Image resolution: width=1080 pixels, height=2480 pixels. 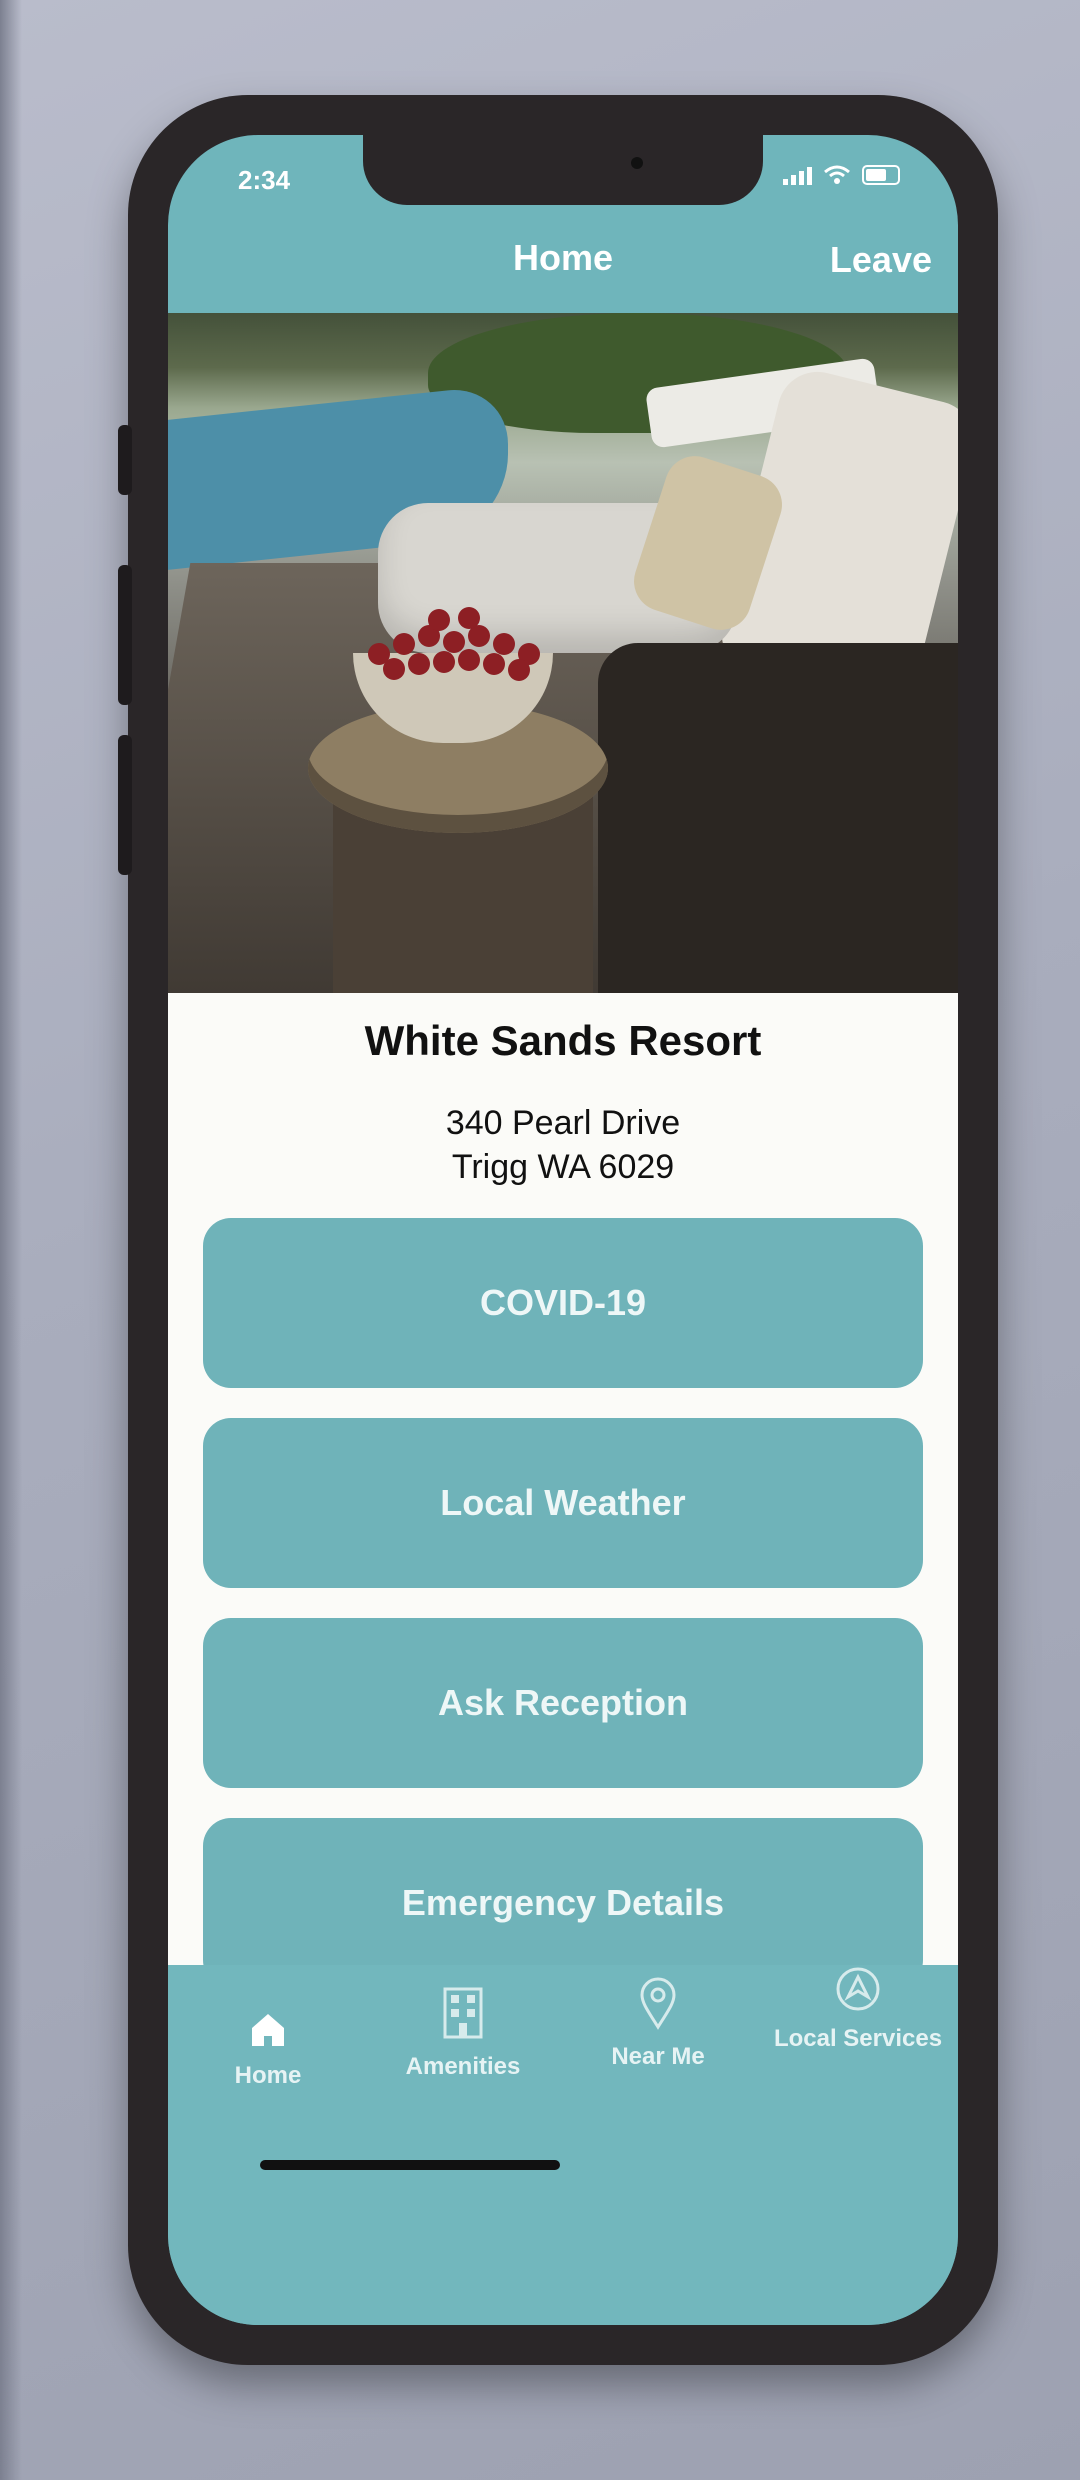 What do you see at coordinates (858, 1989) in the screenshot?
I see `compass-icon` at bounding box center [858, 1989].